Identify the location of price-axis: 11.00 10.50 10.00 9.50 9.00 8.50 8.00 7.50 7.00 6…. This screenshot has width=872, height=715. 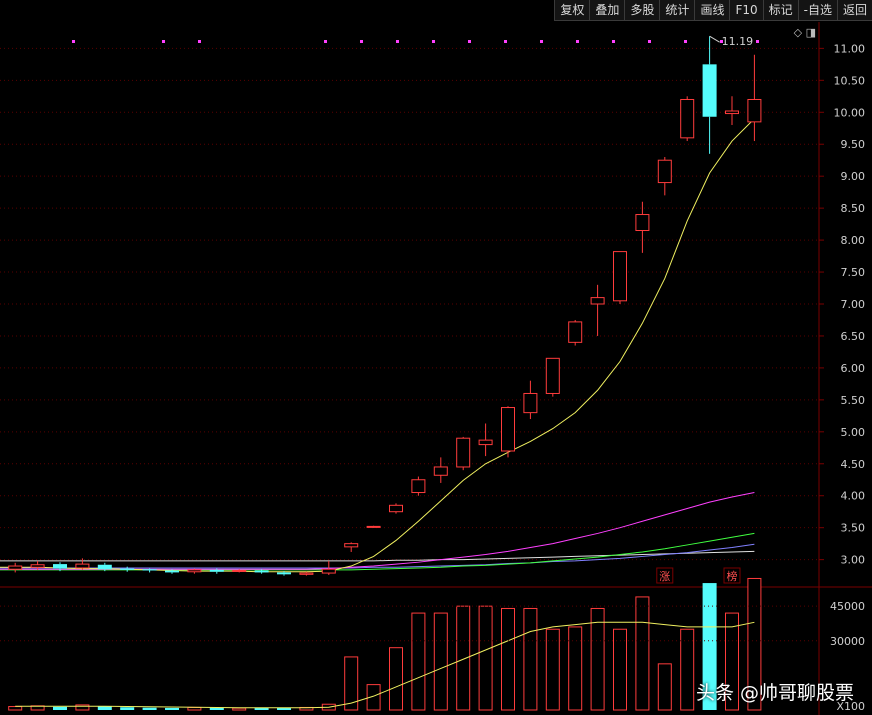
(842, 304).